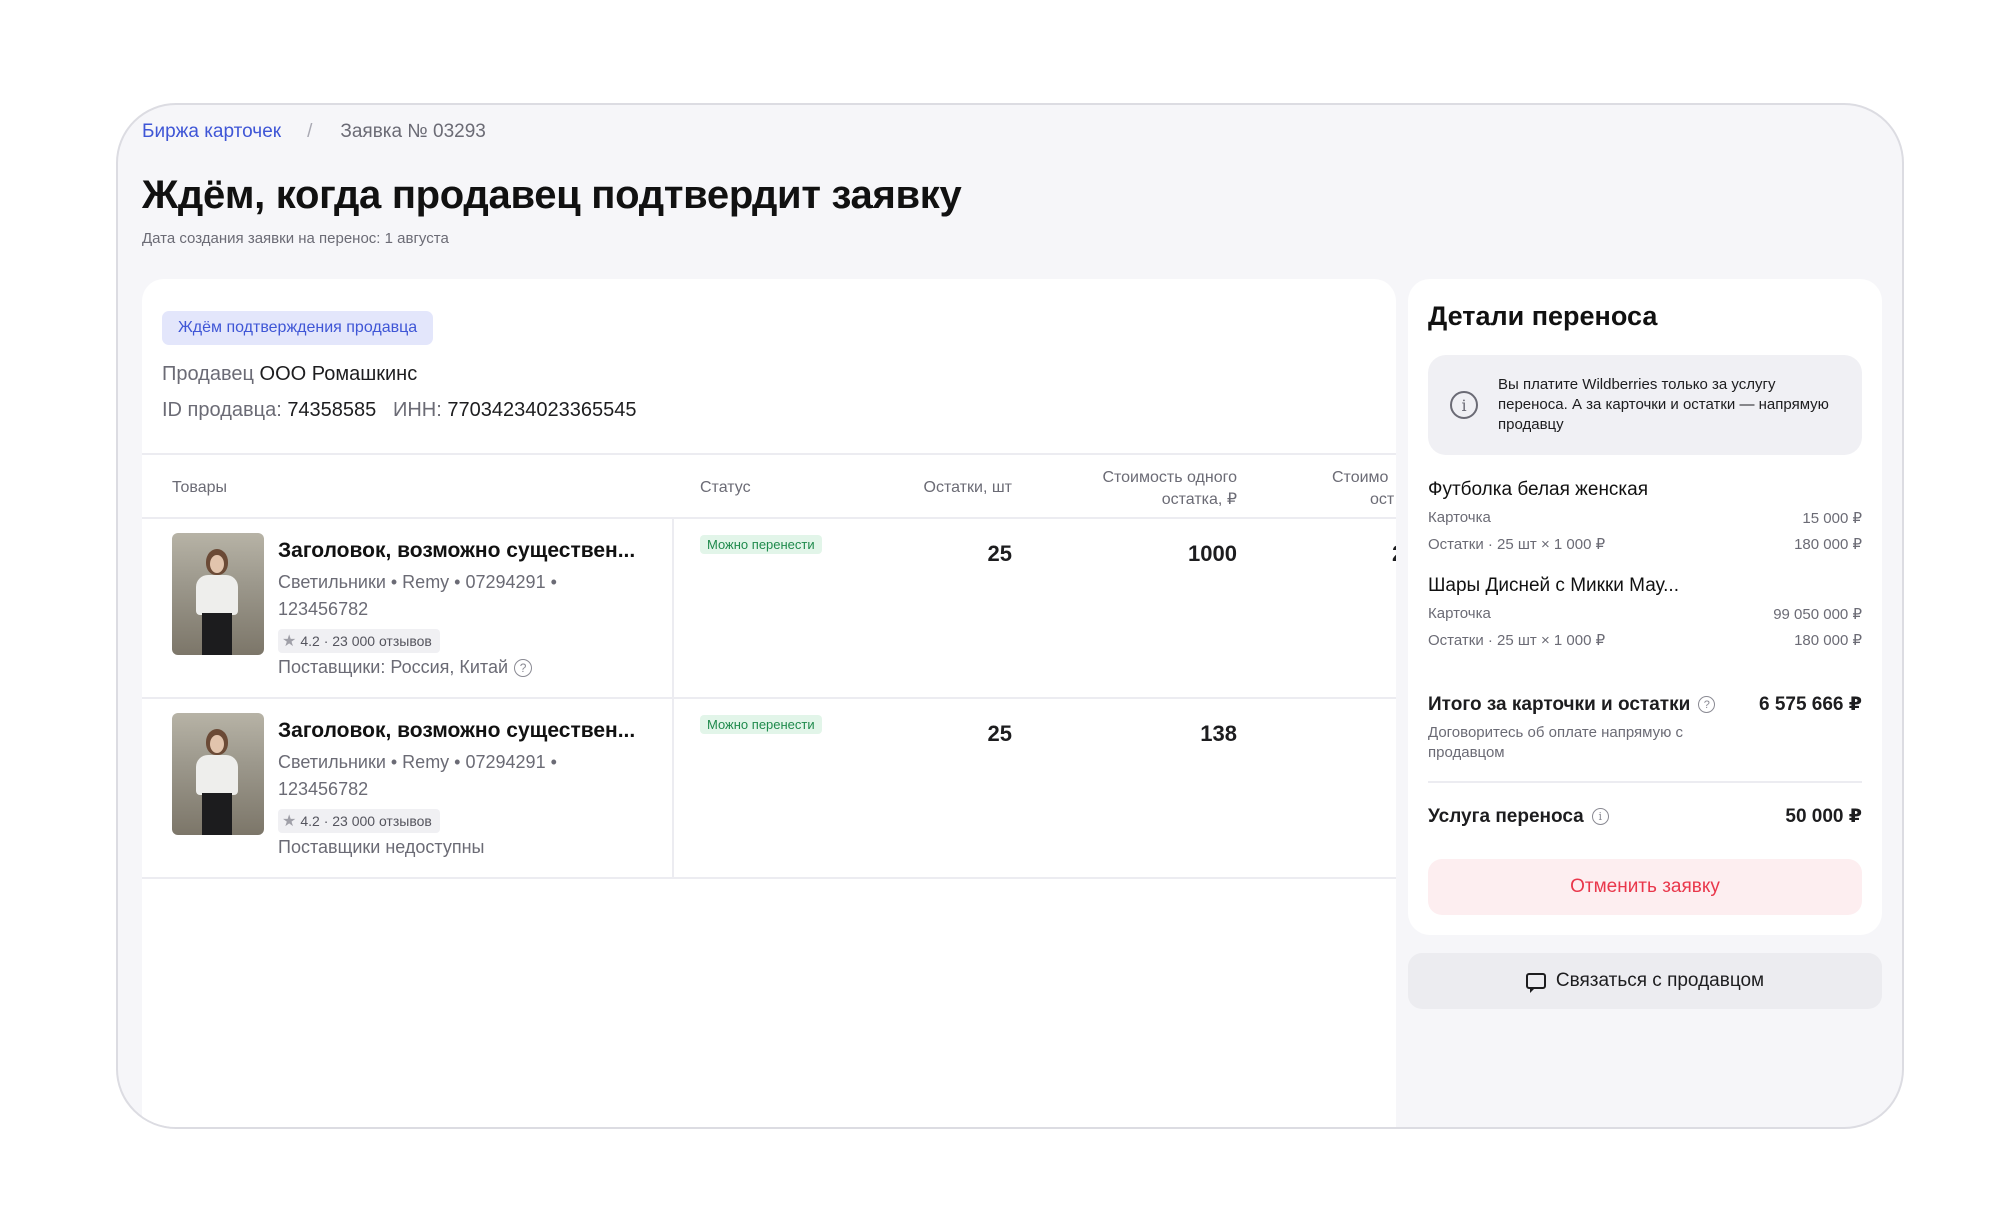 Image resolution: width=2016 pixels, height=1227 pixels. What do you see at coordinates (1823, 816) in the screenshot?
I see `service-value: 50 000 ₽` at bounding box center [1823, 816].